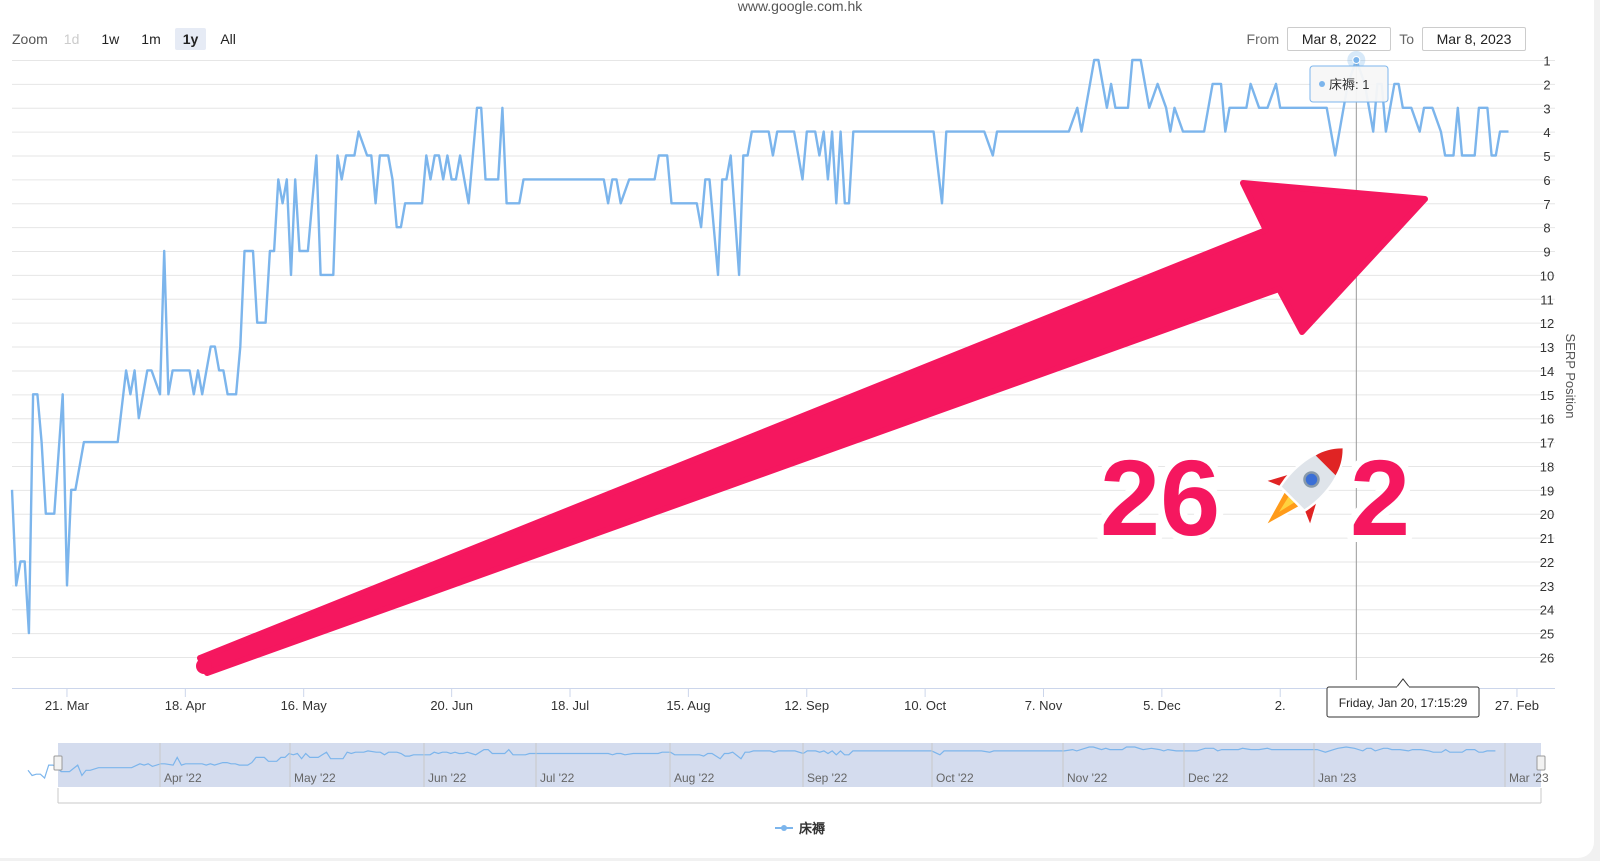  Describe the element at coordinates (183, 778) in the screenshot. I see `navigator-label: Apr '22` at that location.